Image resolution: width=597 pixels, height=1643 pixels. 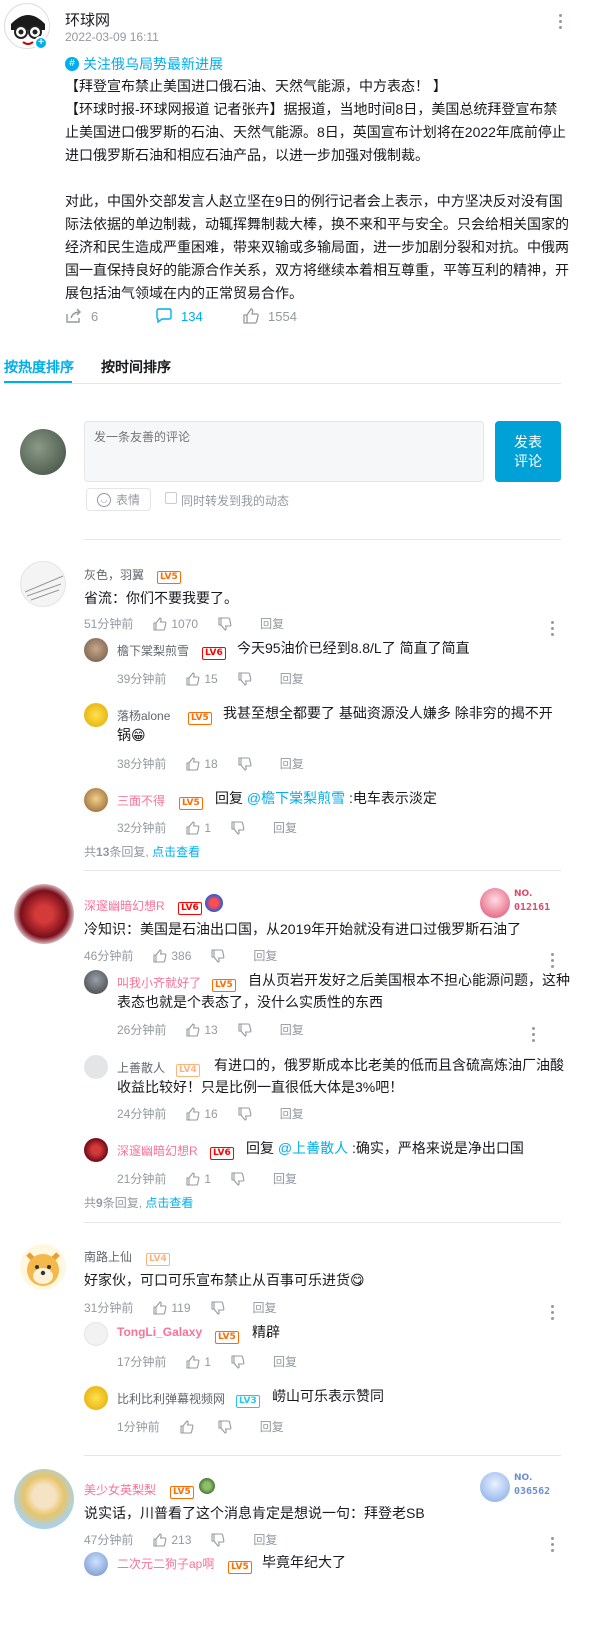 What do you see at coordinates (41, 43) in the screenshot?
I see `verified-badge-icon: +` at bounding box center [41, 43].